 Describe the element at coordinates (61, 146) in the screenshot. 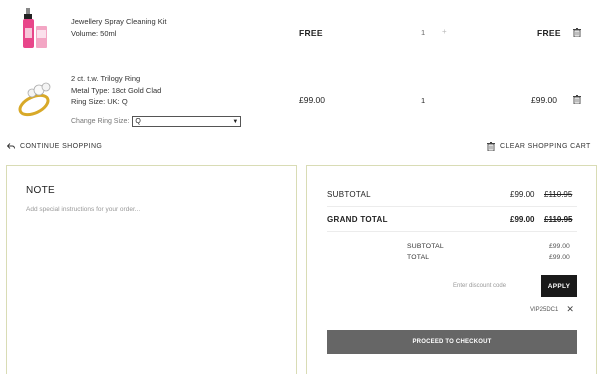

I see `continue-shopping-label: CONTINUE SHOPPING` at that location.